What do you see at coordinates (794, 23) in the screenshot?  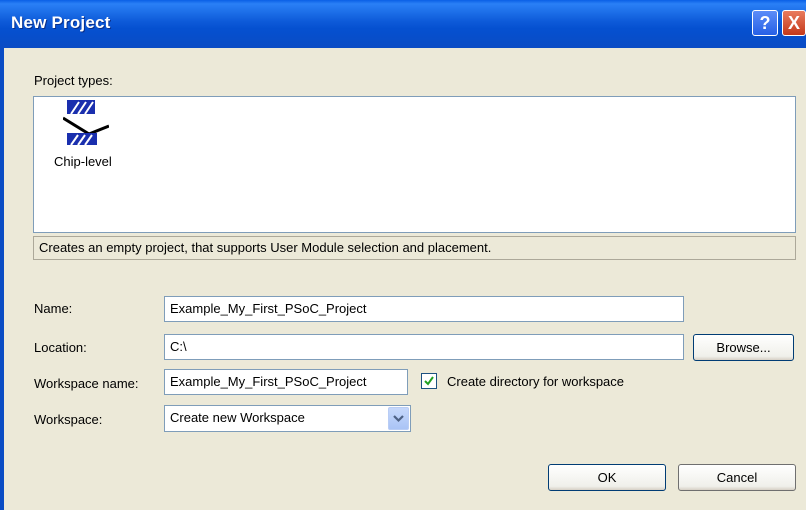 I see `close-button: X` at bounding box center [794, 23].